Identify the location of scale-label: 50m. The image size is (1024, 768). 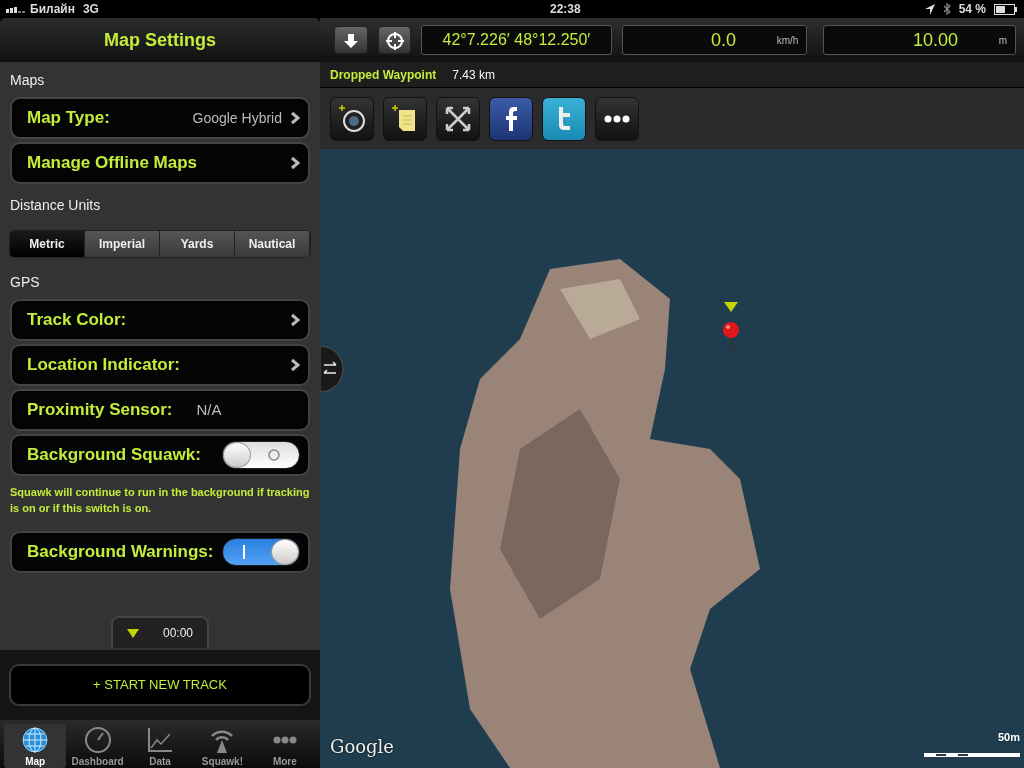
(1008, 737).